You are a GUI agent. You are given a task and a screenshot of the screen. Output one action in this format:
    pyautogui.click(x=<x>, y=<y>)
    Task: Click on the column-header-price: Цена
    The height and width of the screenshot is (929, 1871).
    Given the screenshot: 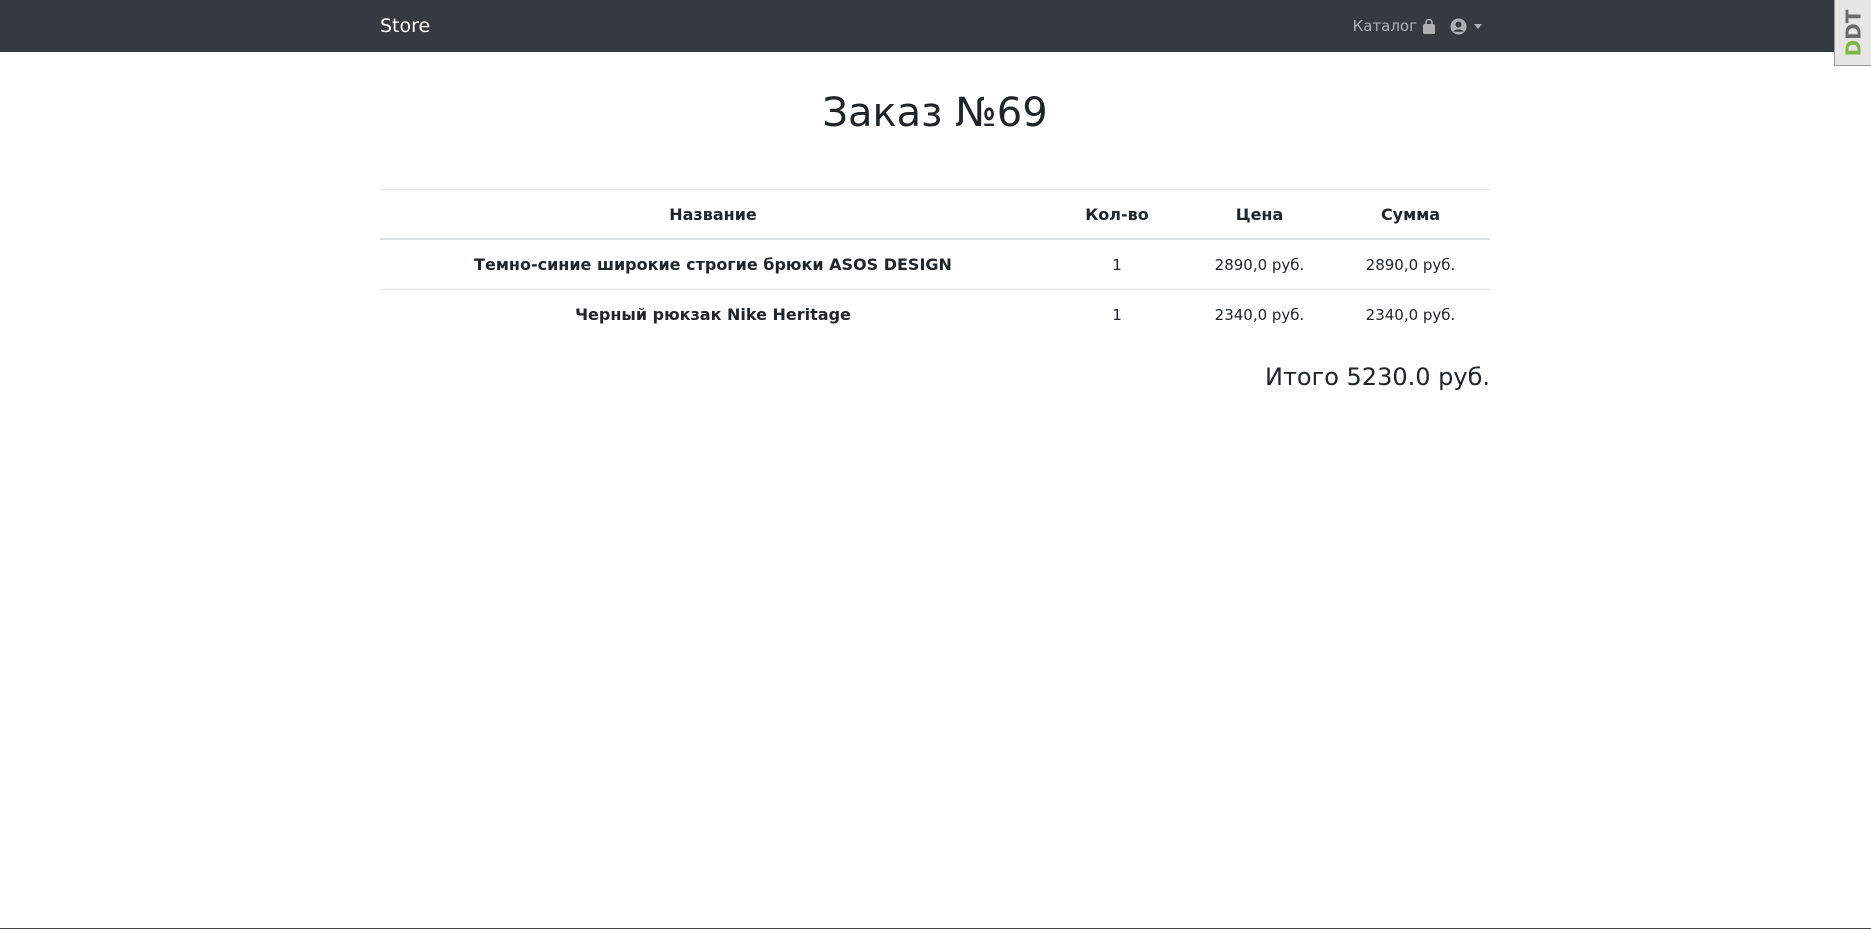 What is the action you would take?
    pyautogui.click(x=1259, y=214)
    